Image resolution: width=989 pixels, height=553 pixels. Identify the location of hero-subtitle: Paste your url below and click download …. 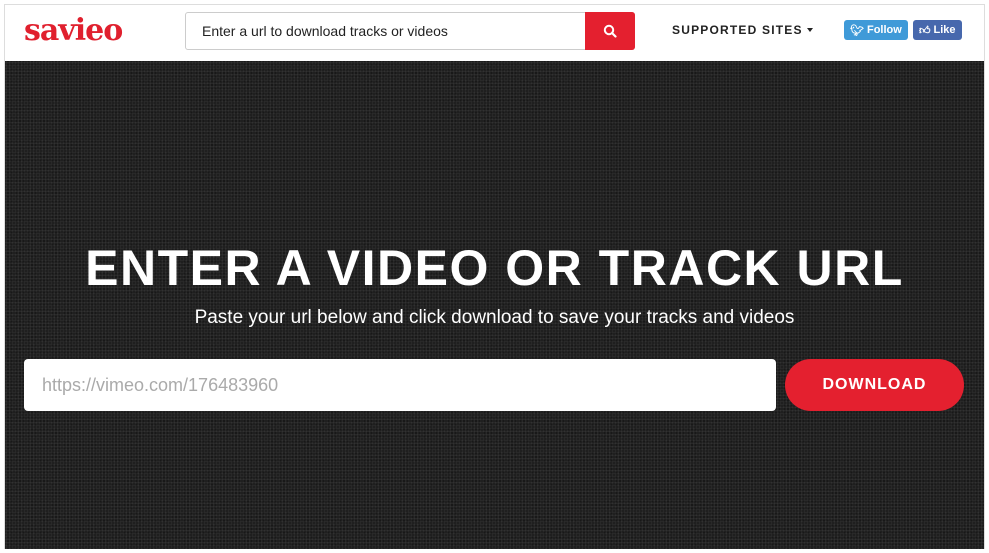
(494, 317).